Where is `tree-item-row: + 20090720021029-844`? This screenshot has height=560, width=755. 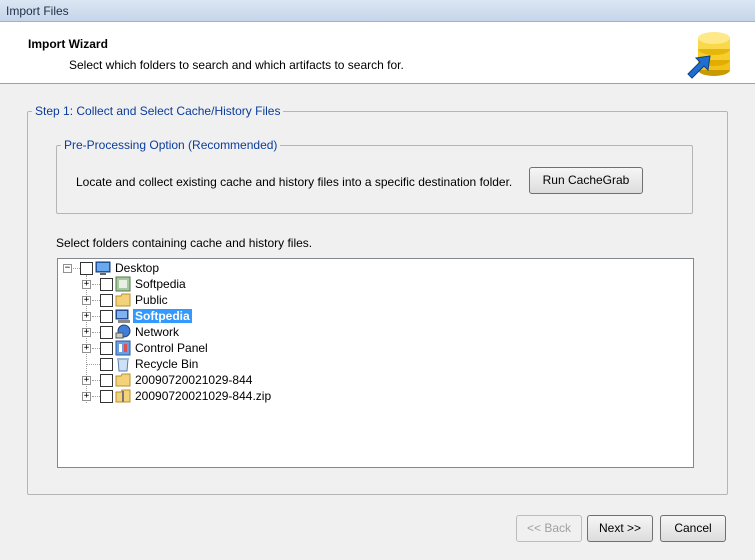 tree-item-row: + 20090720021029-844 is located at coordinates (258, 380).